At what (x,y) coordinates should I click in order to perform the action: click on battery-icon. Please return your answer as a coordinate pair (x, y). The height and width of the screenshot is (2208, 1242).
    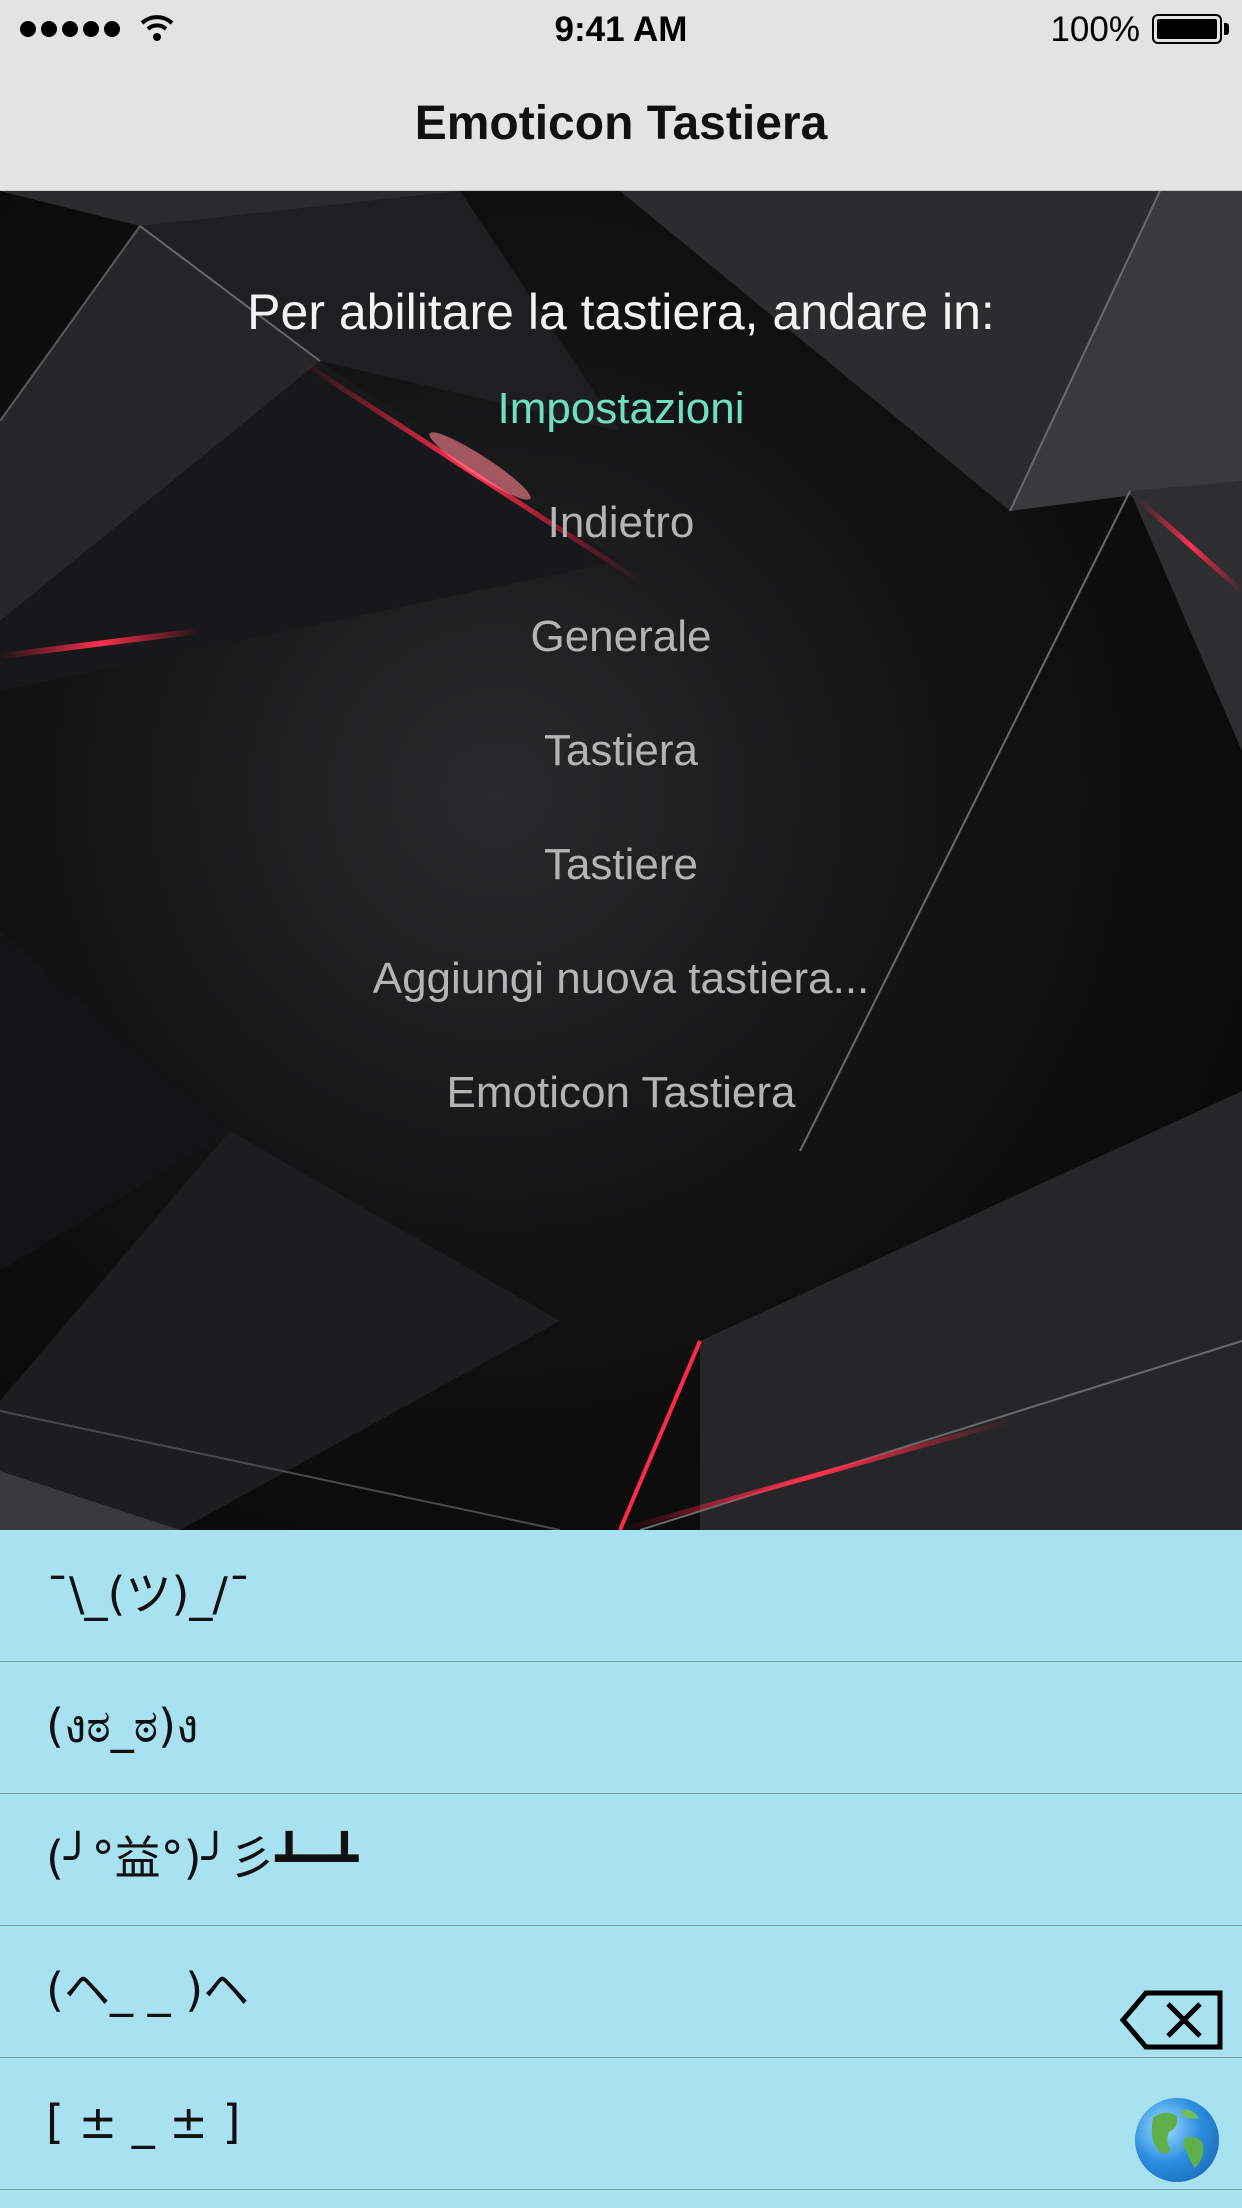
    Looking at the image, I should click on (1187, 29).